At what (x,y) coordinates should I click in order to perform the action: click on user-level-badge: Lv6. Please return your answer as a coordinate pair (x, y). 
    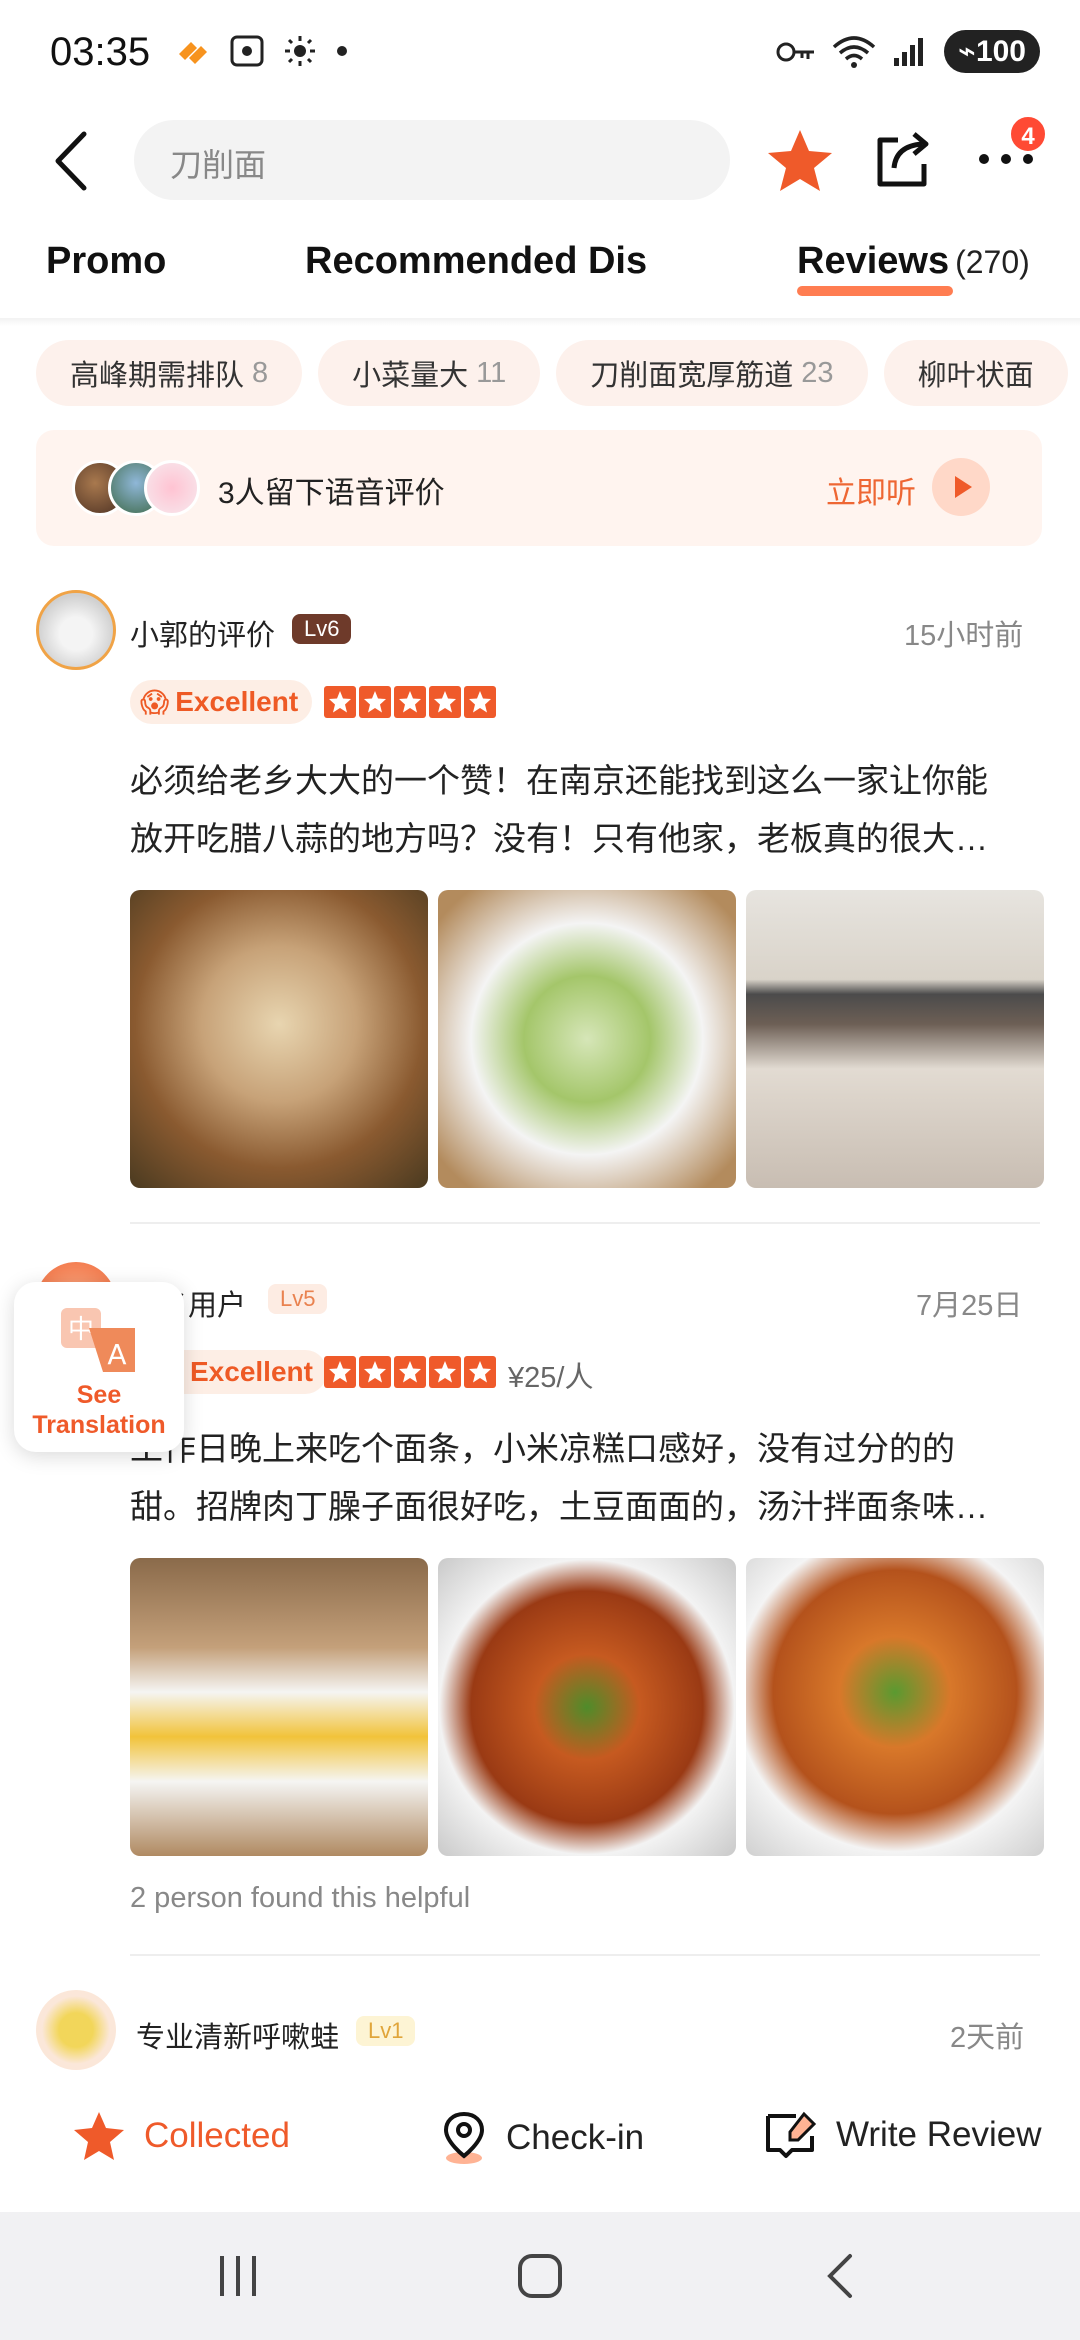
    Looking at the image, I should click on (322, 629).